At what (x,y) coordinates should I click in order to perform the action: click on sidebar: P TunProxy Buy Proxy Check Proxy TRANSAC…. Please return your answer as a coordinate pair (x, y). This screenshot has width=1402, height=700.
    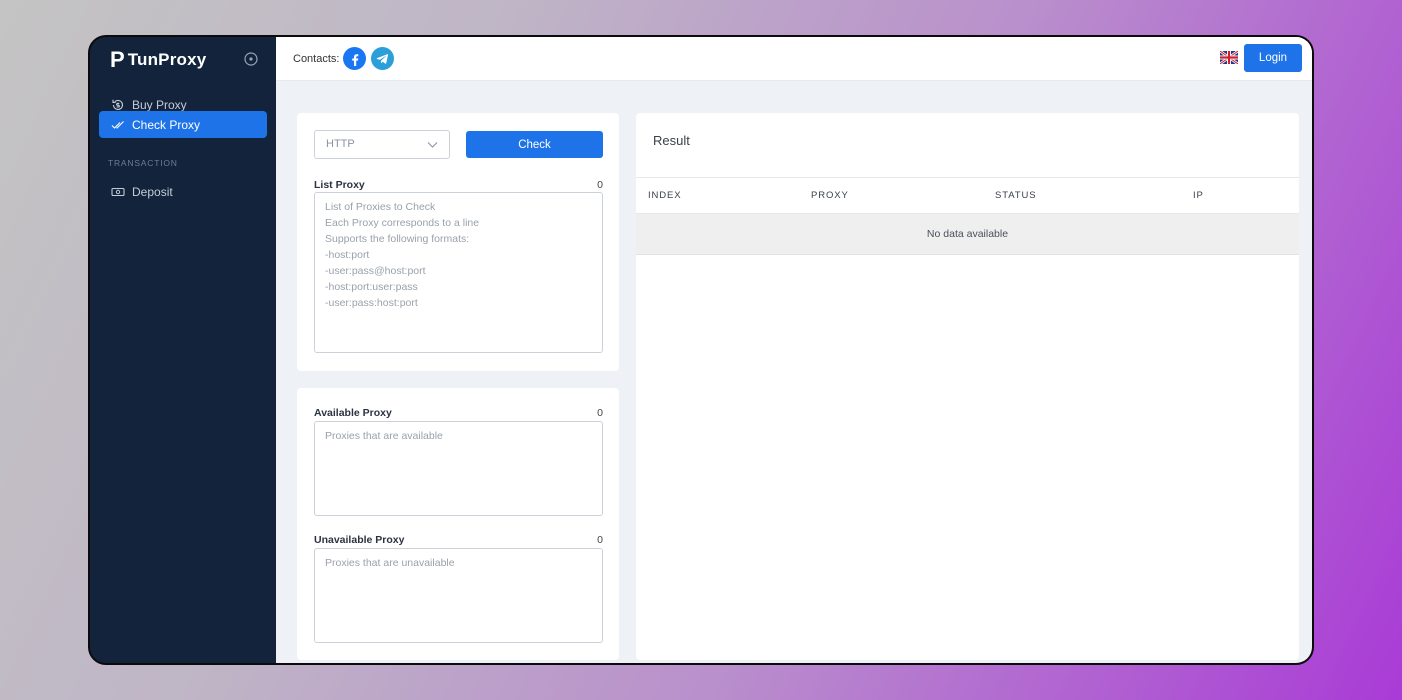
    Looking at the image, I should click on (183, 350).